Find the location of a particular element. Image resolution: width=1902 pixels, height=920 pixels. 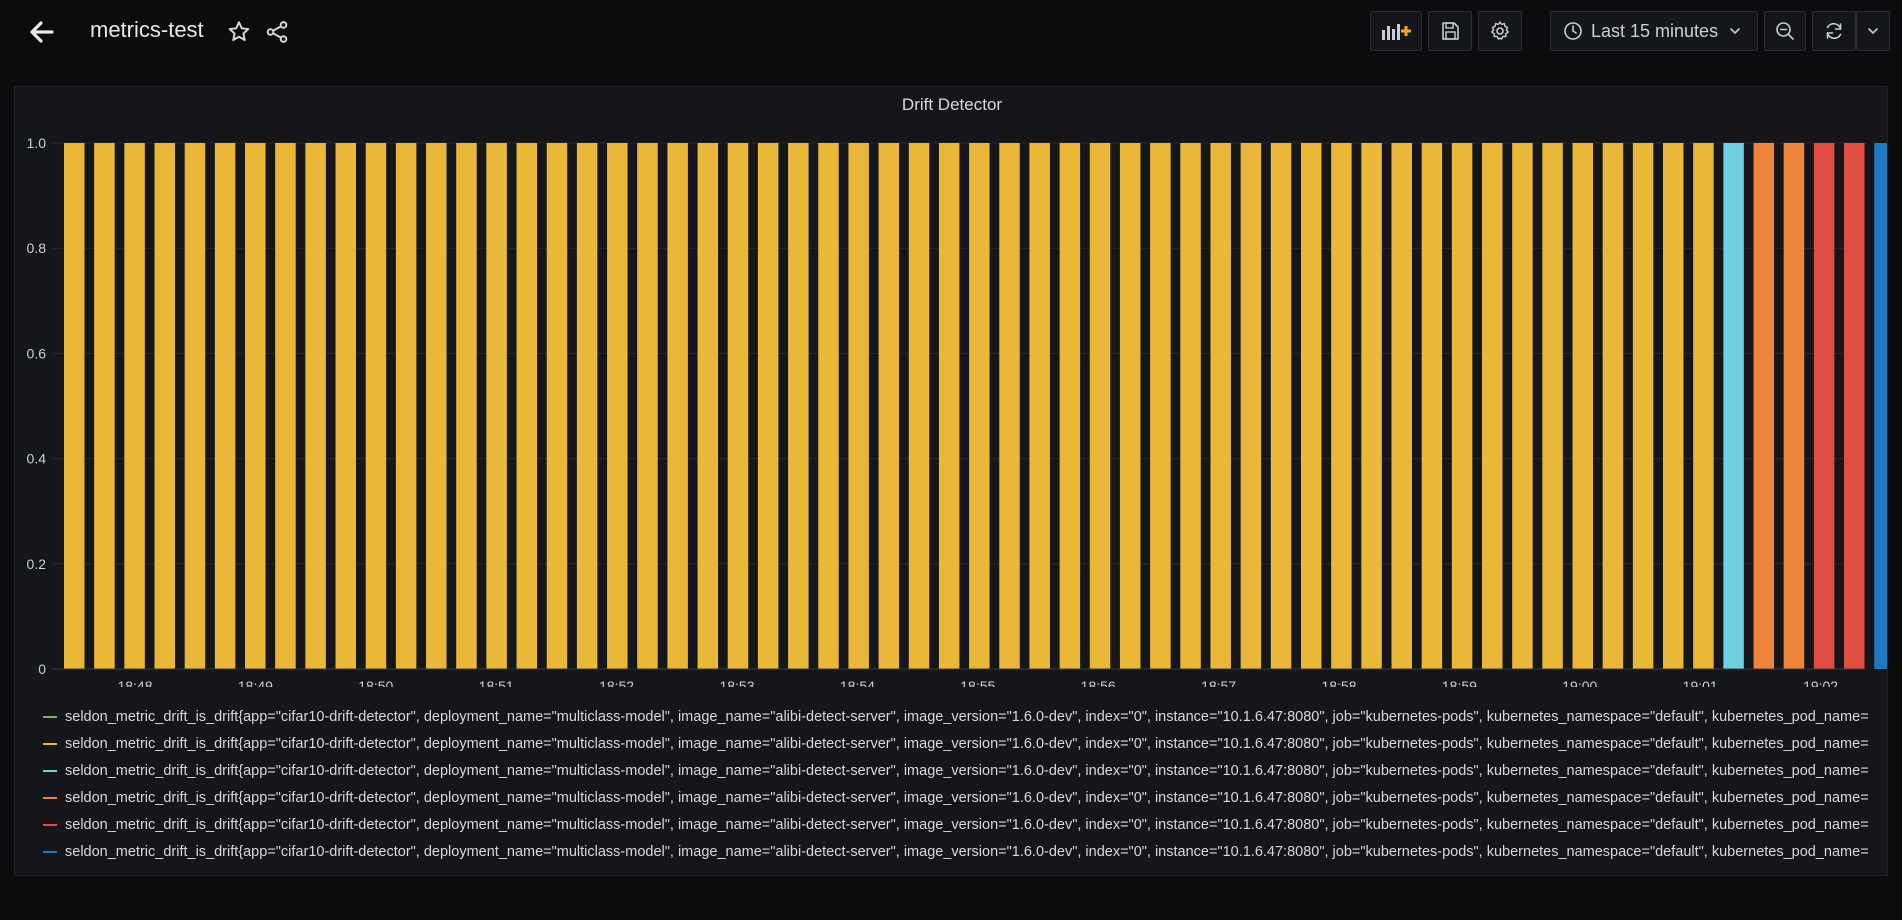

add-panel-icon is located at coordinates (1396, 32).